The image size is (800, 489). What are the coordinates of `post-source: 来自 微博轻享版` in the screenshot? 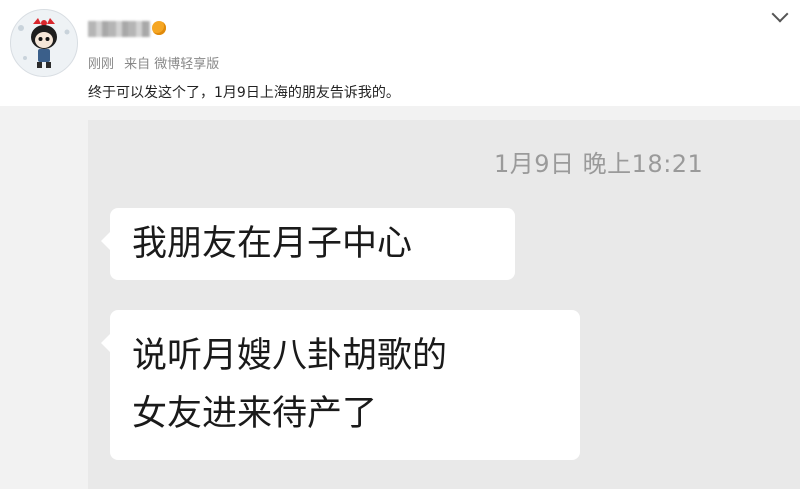 It's located at (171, 64).